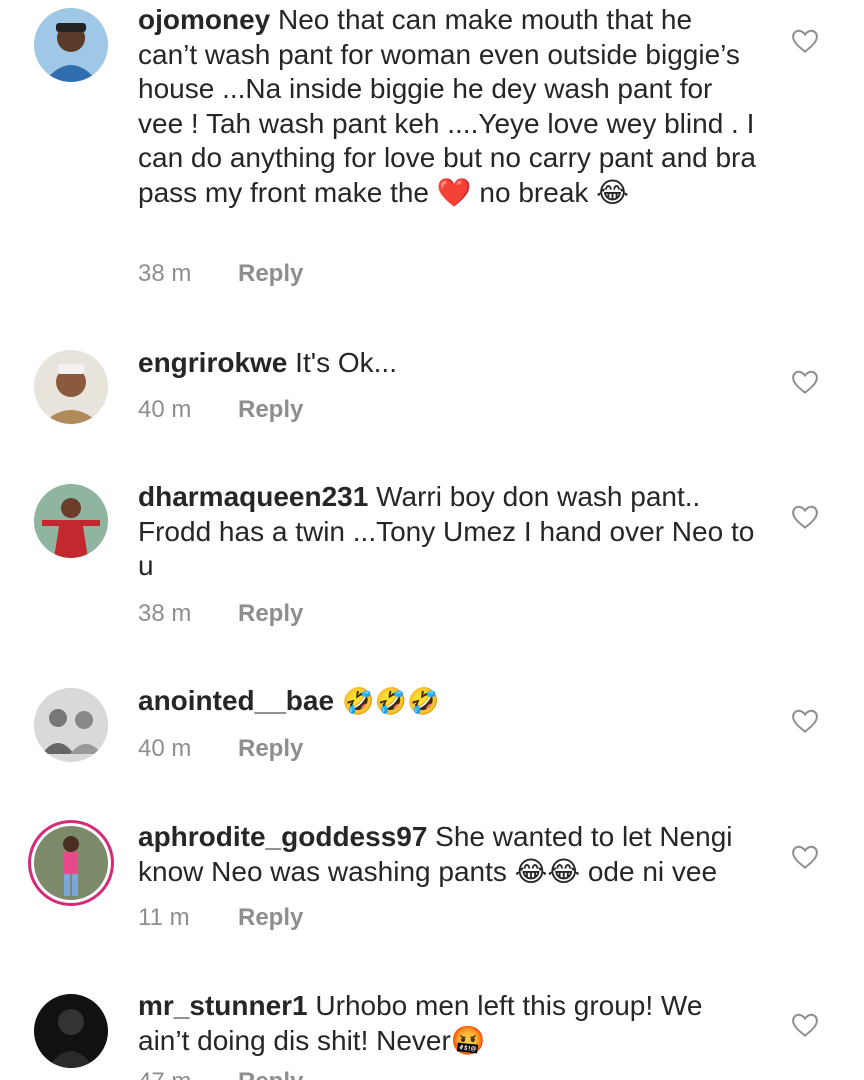 The width and height of the screenshot is (864, 1080). Describe the element at coordinates (223, 1005) in the screenshot. I see `comment-username: mr_stunner1` at that location.